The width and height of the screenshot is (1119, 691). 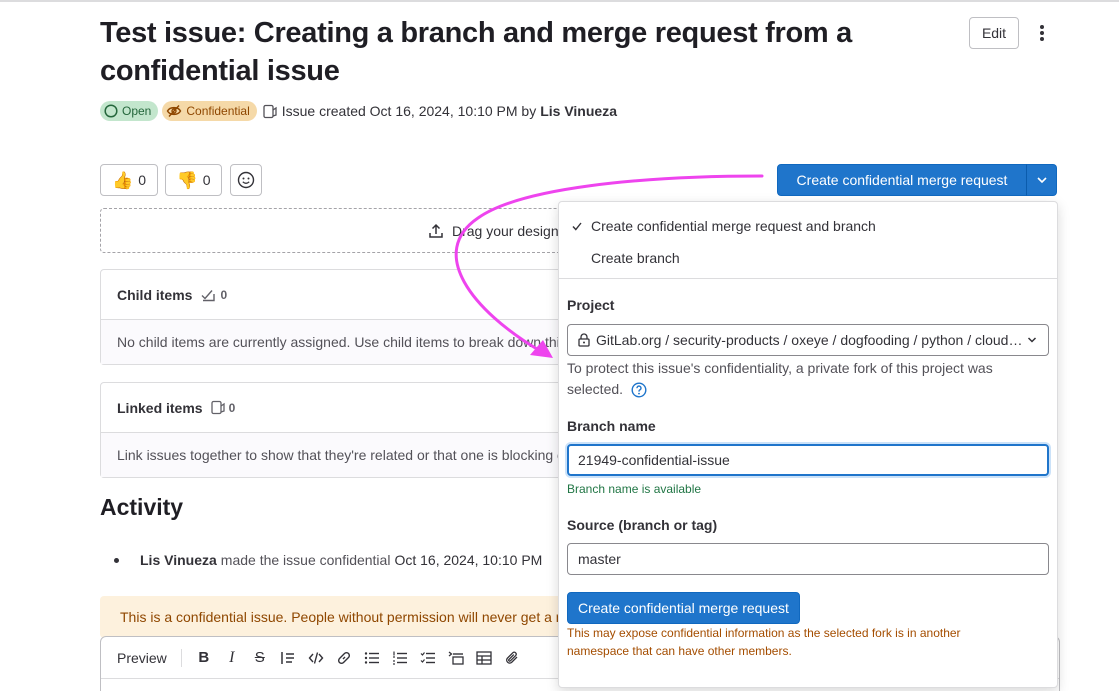 I want to click on table-icon, so click(x=484, y=658).